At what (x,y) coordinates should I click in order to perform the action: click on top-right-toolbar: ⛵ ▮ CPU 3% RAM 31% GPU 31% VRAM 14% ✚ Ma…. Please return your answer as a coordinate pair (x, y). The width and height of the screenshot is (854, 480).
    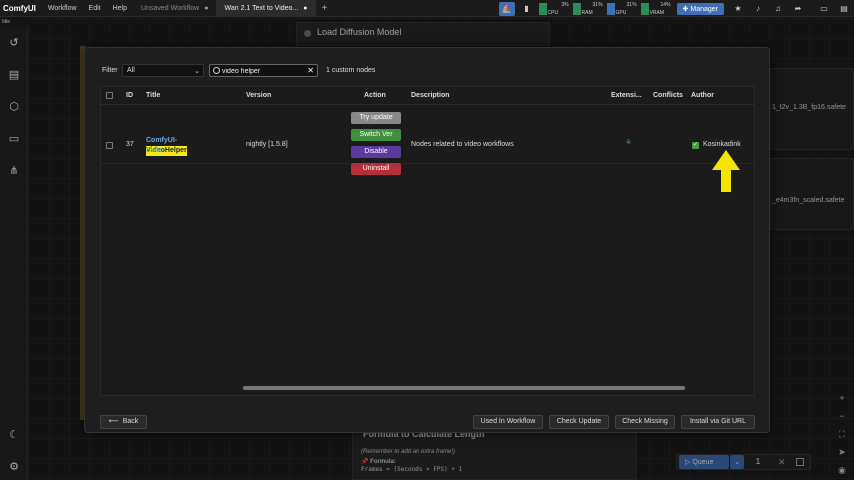
    Looking at the image, I should click on (675, 8).